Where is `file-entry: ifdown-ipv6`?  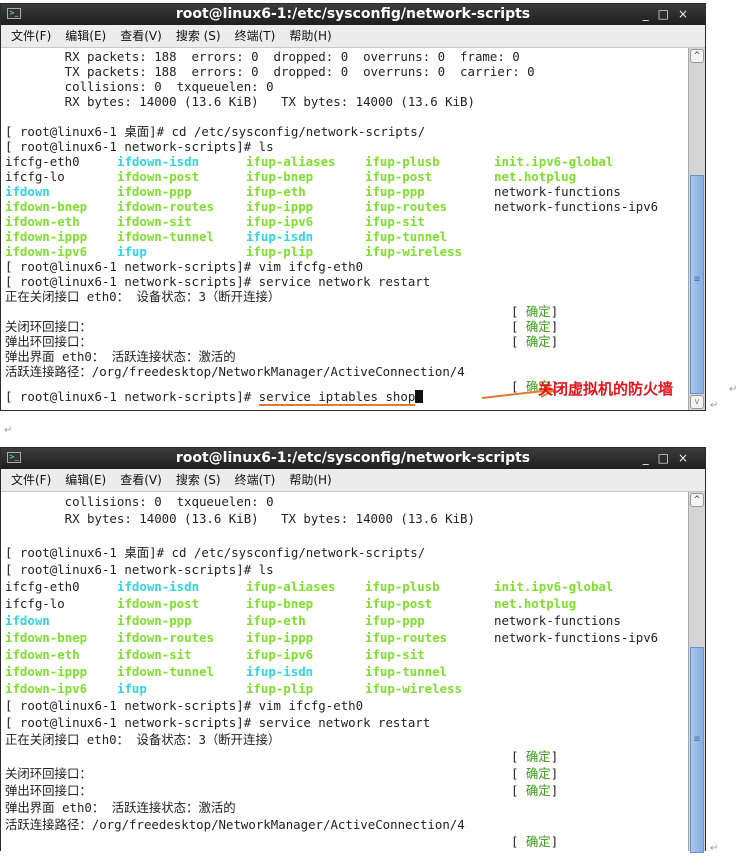
file-entry: ifdown-ipv6 is located at coordinates (46, 688).